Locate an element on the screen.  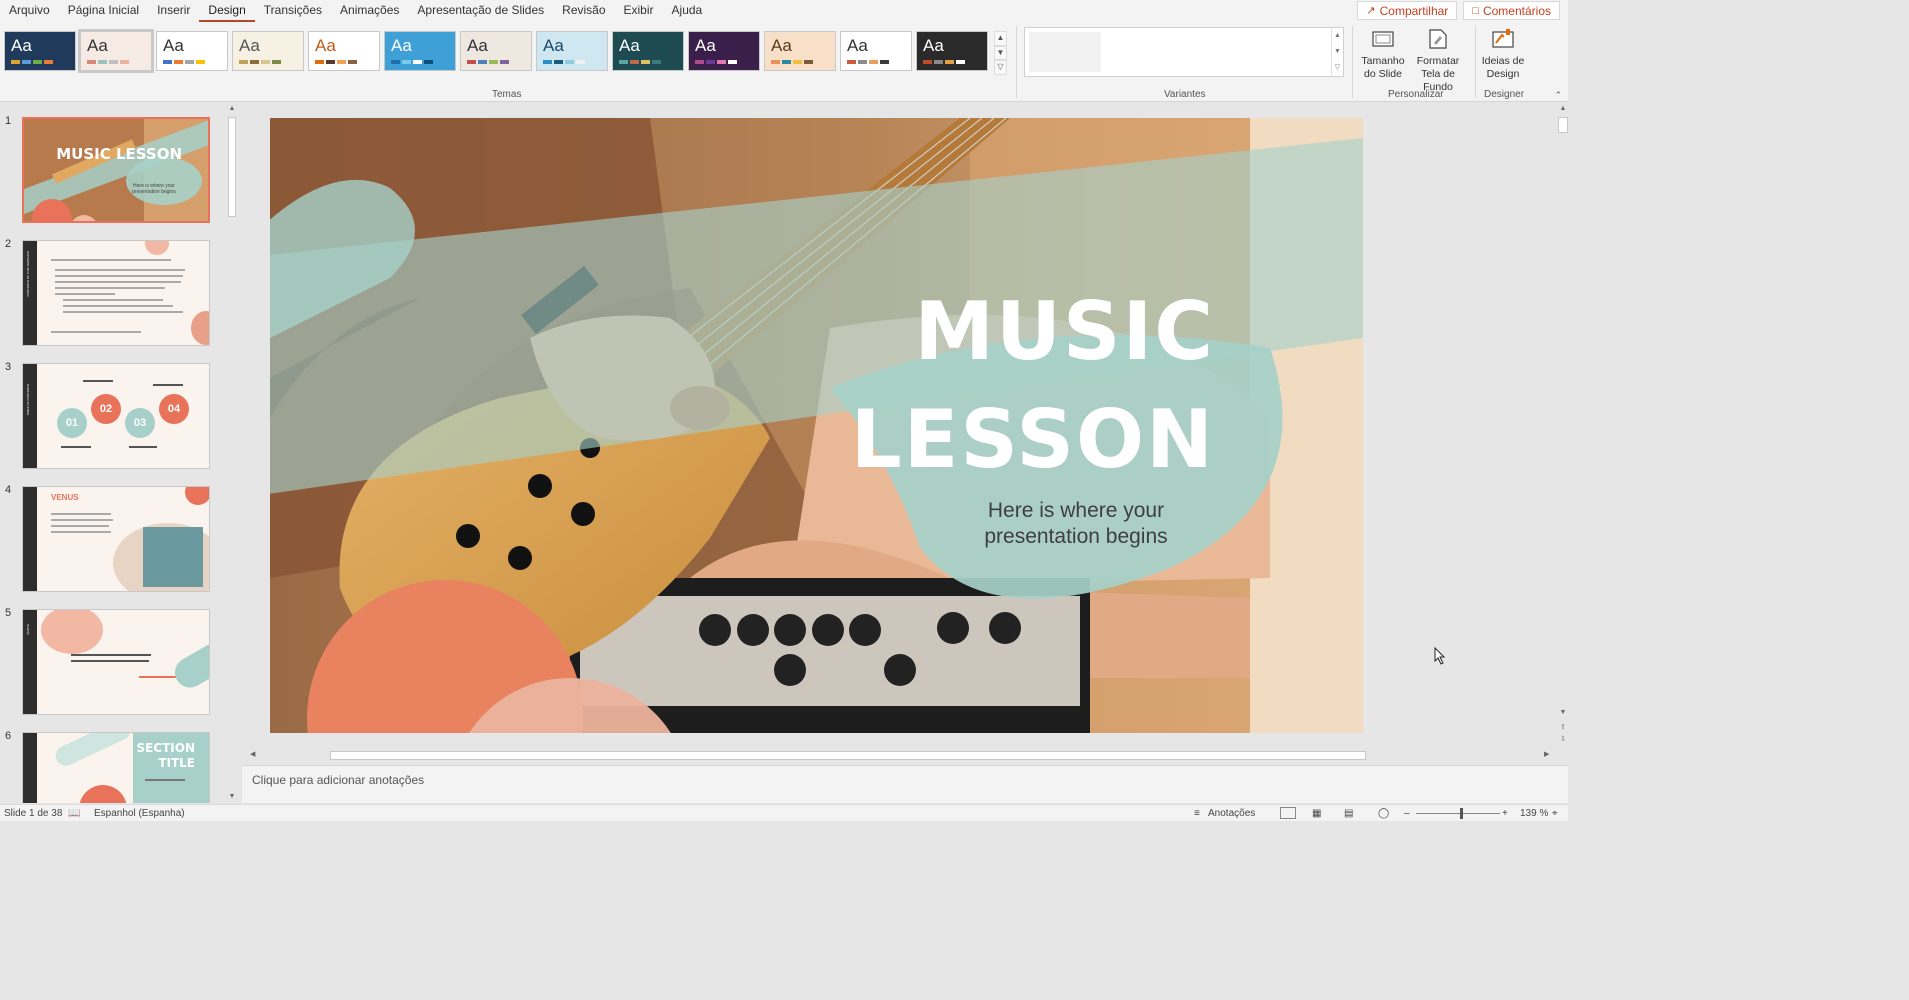
comment-icon: □ is located at coordinates (1475, 10).